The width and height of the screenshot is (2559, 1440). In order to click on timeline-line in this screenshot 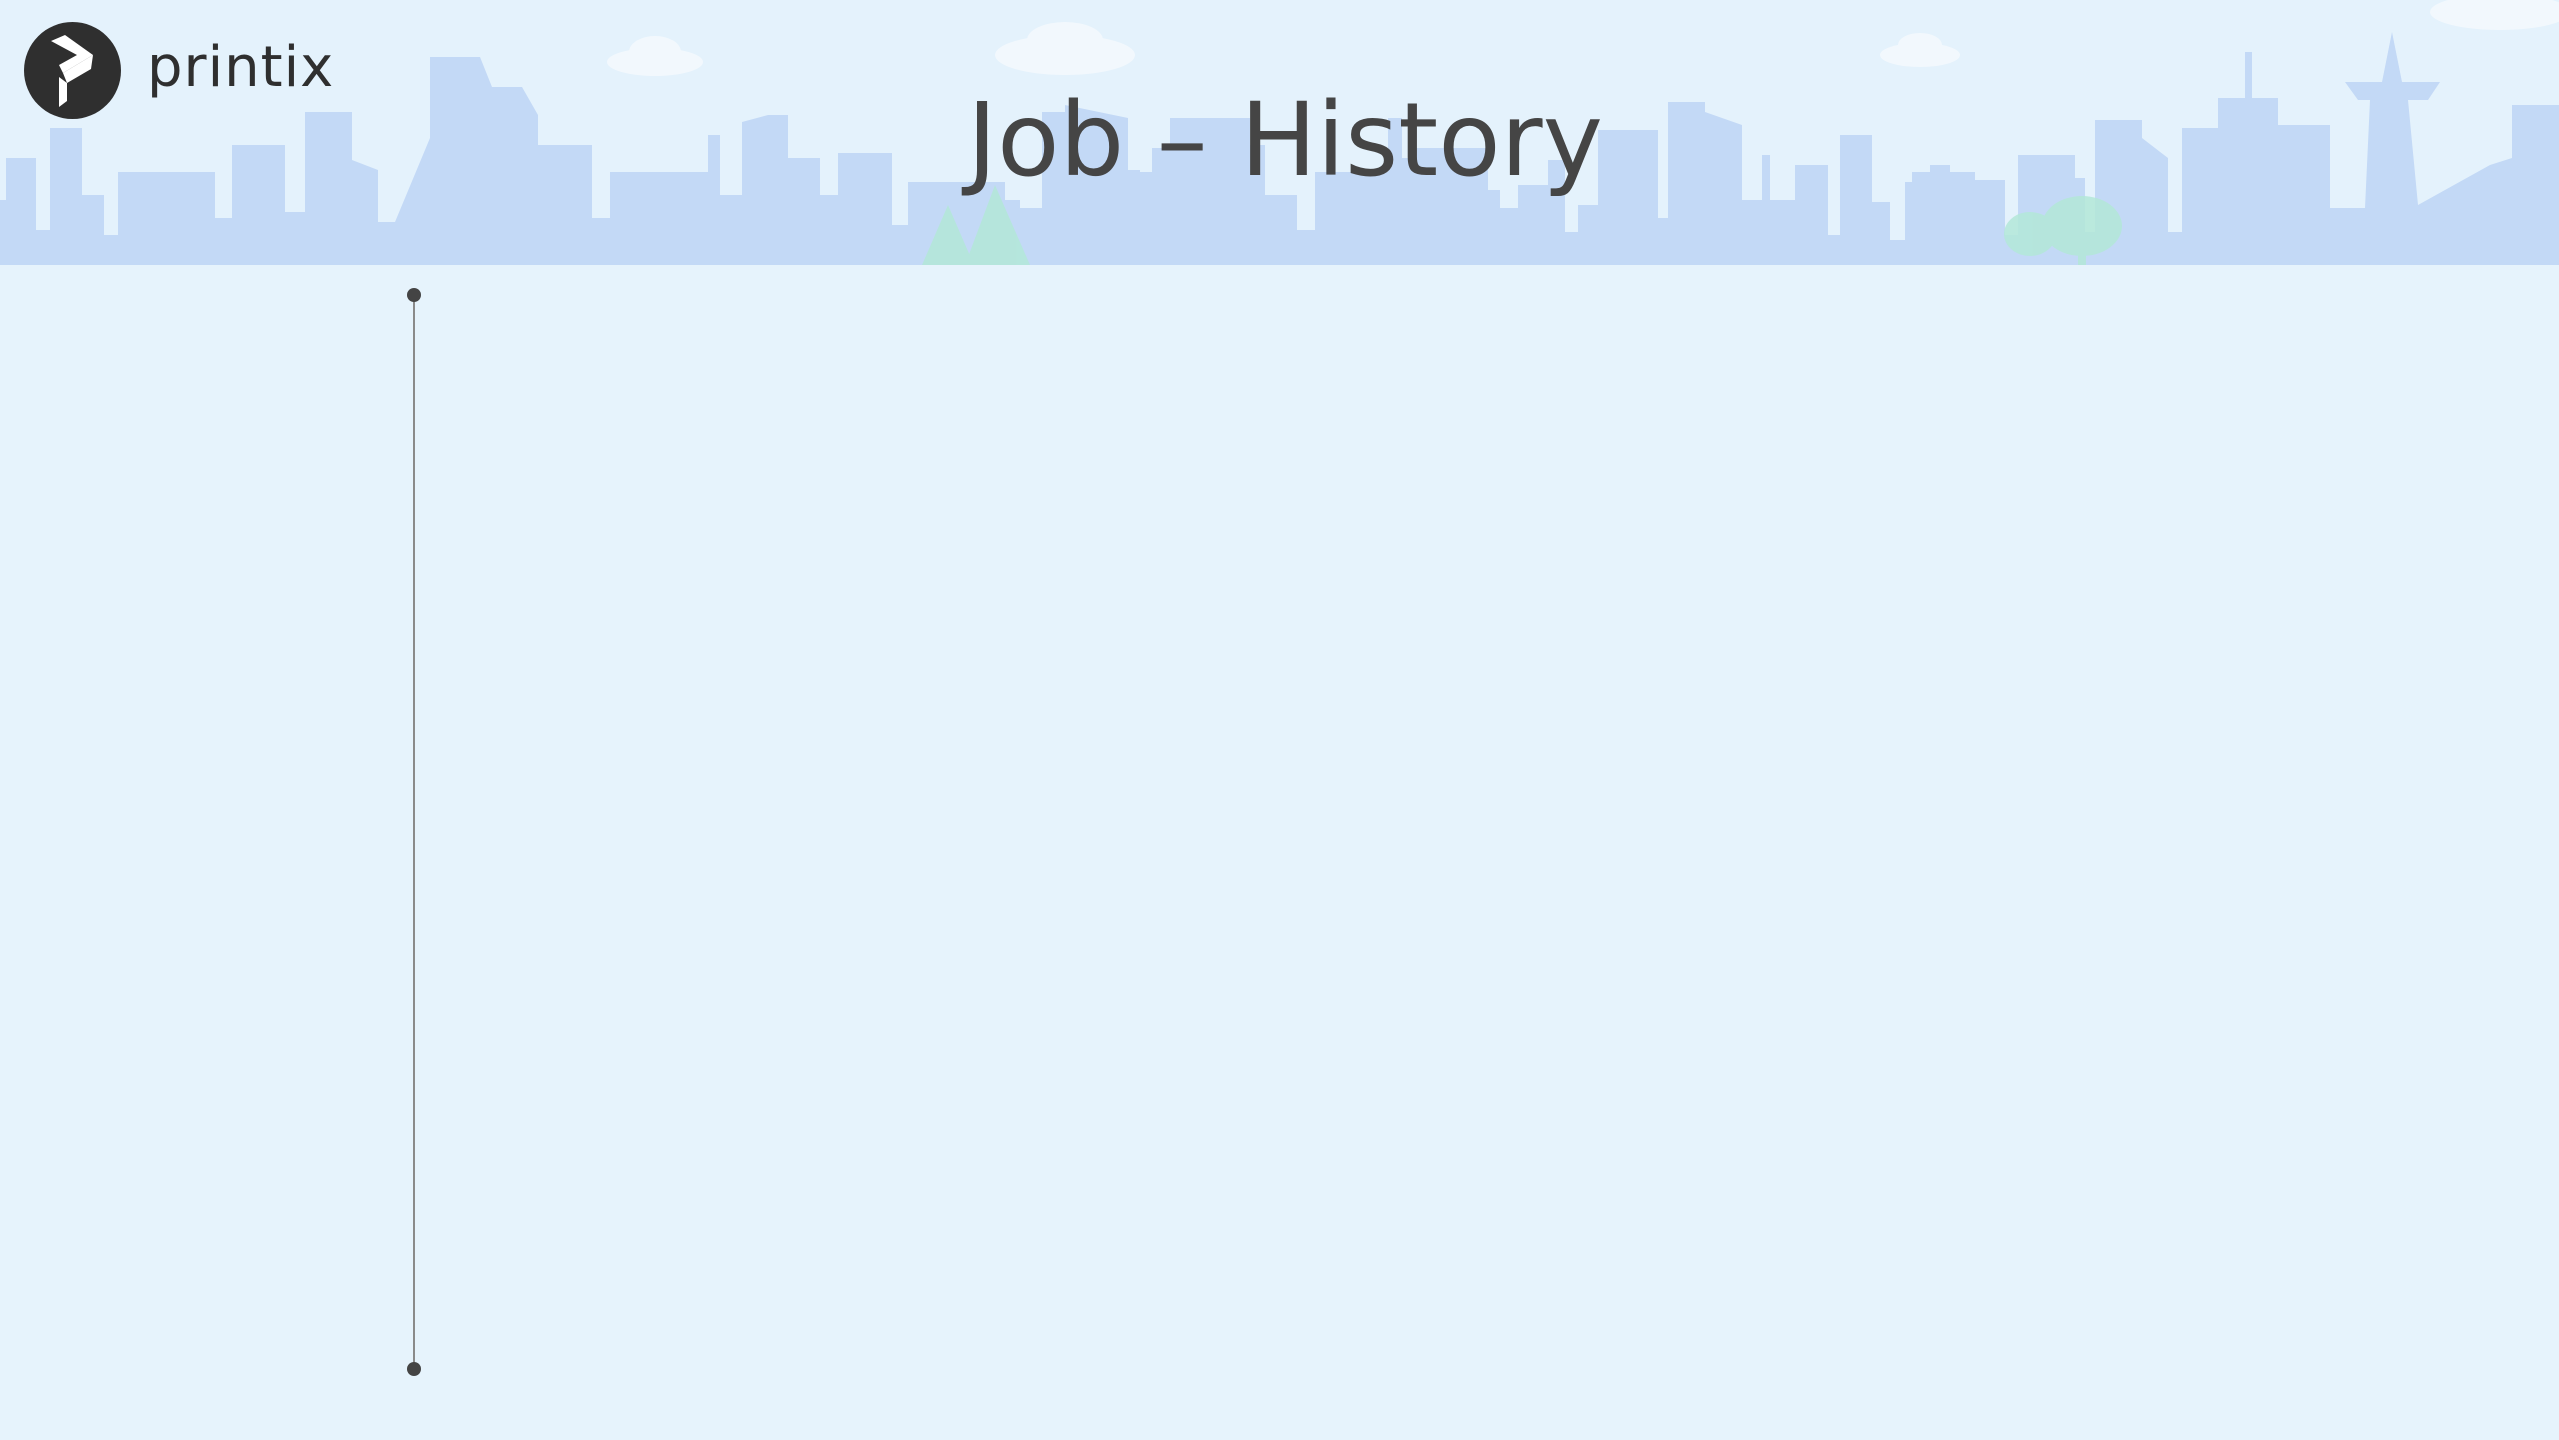, I will do `click(414, 832)`.